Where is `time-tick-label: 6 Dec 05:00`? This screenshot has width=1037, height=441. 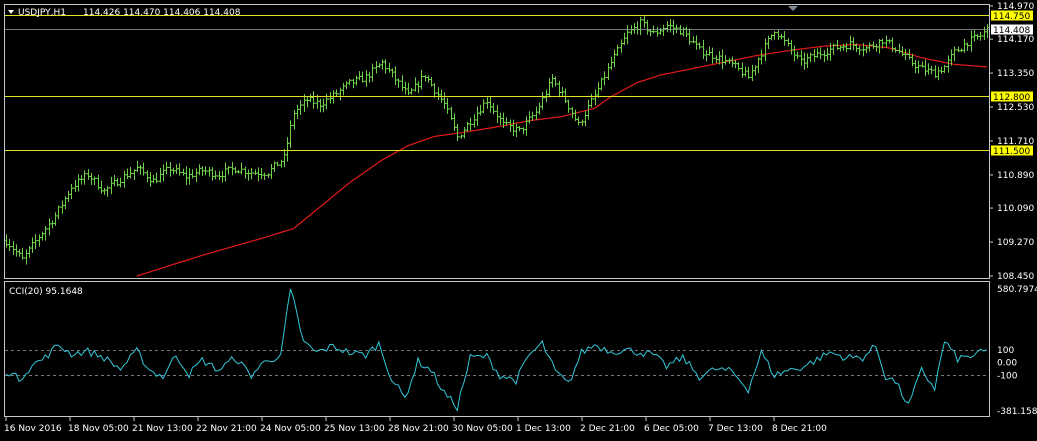 time-tick-label: 6 Dec 05:00 is located at coordinates (671, 429).